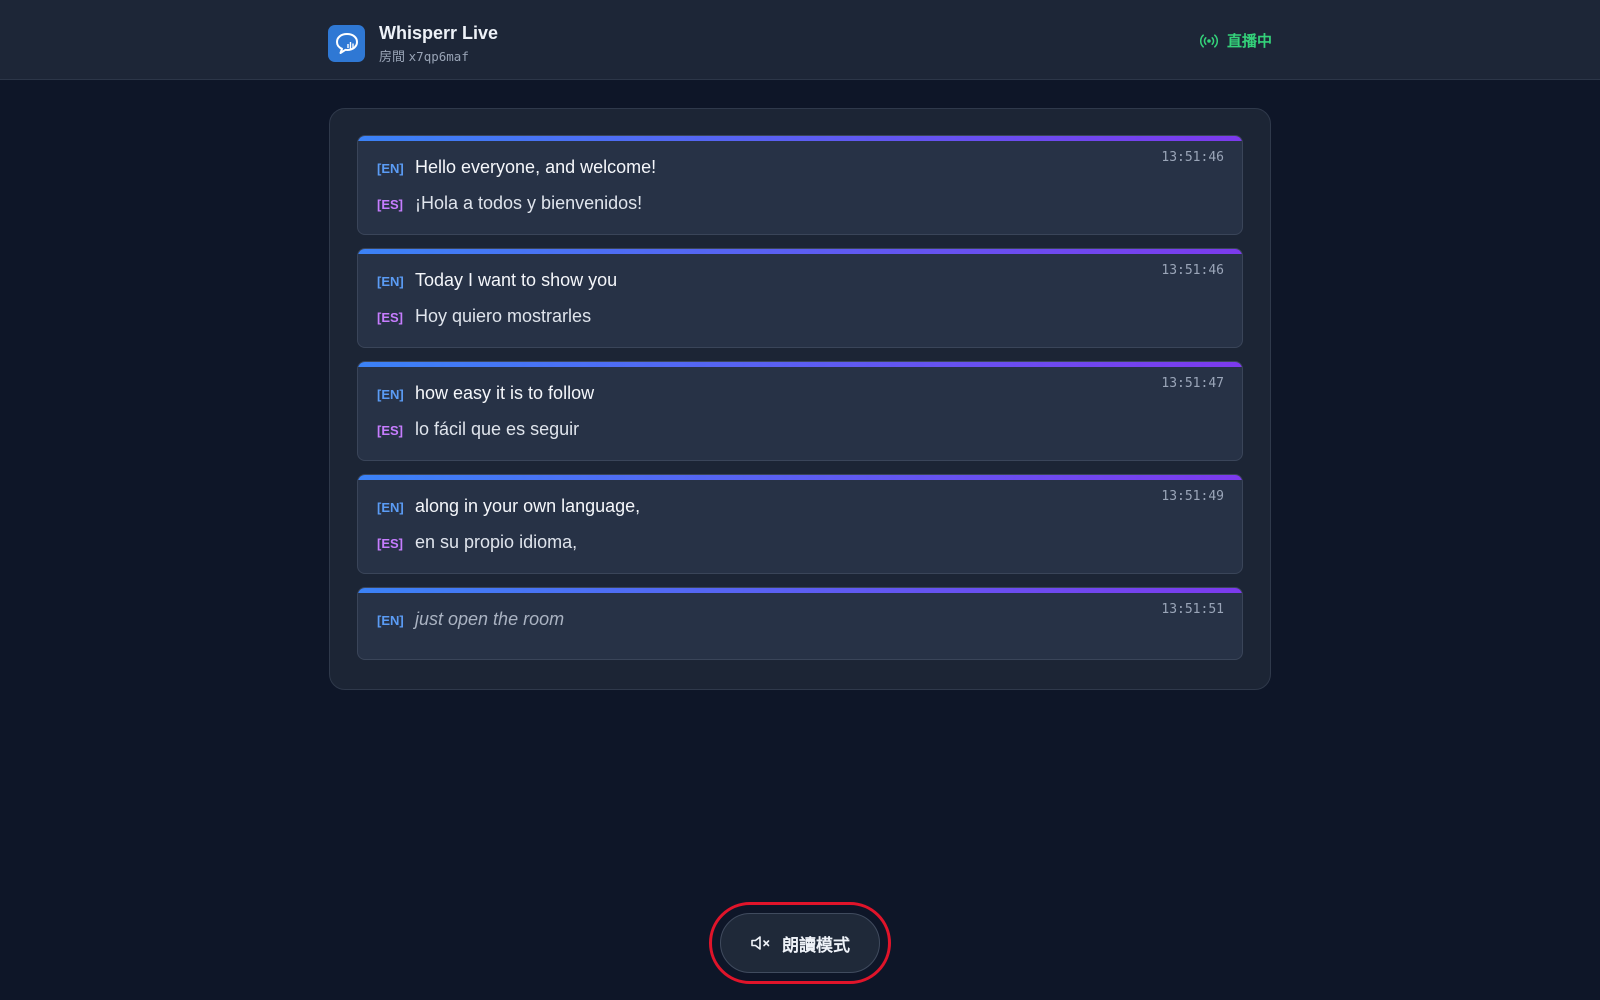 The height and width of the screenshot is (1000, 1600). What do you see at coordinates (497, 429) in the screenshot?
I see `translated-text: lo fácil que es seguir` at bounding box center [497, 429].